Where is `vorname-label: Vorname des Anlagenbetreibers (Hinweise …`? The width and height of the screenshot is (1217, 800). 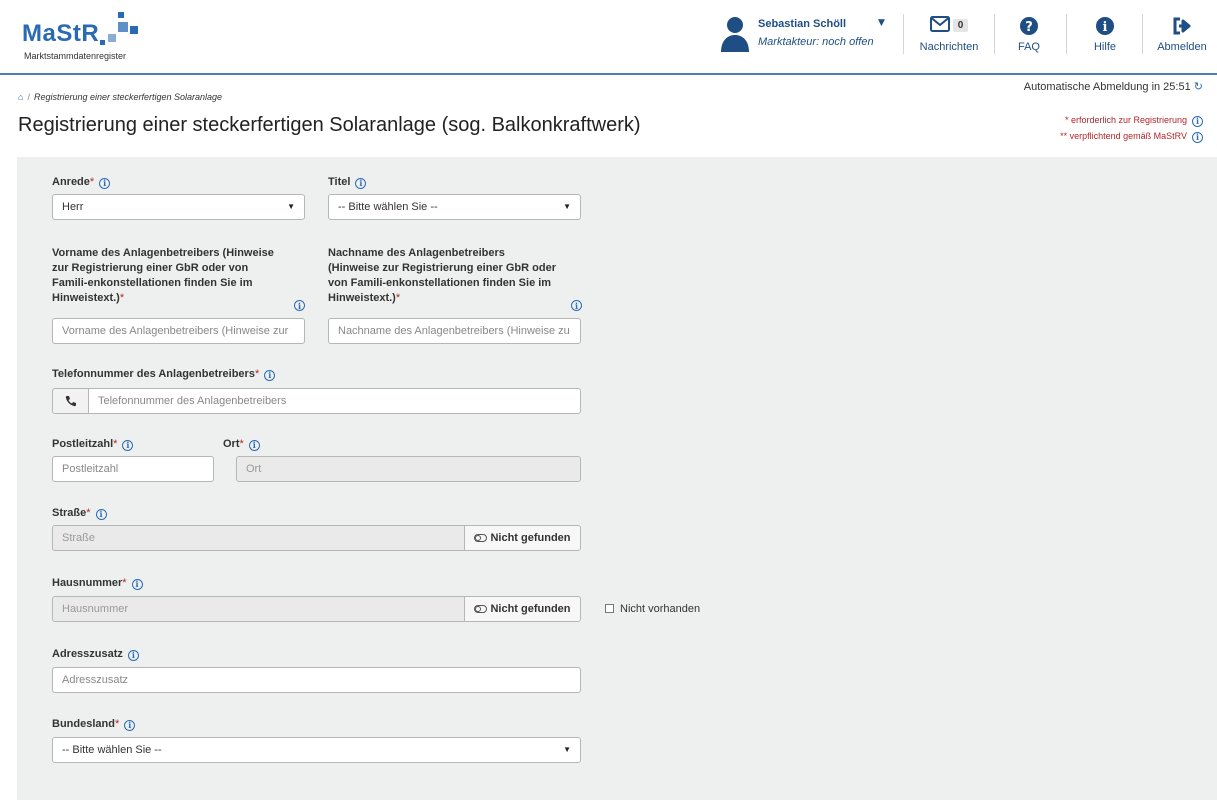 vorname-label: Vorname des Anlagenbetreibers (Hinweise … is located at coordinates (163, 275).